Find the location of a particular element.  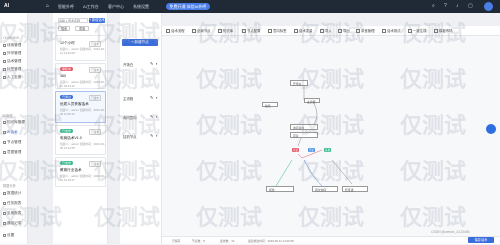

intent-tag-other: 其他 is located at coordinates (328, 150).